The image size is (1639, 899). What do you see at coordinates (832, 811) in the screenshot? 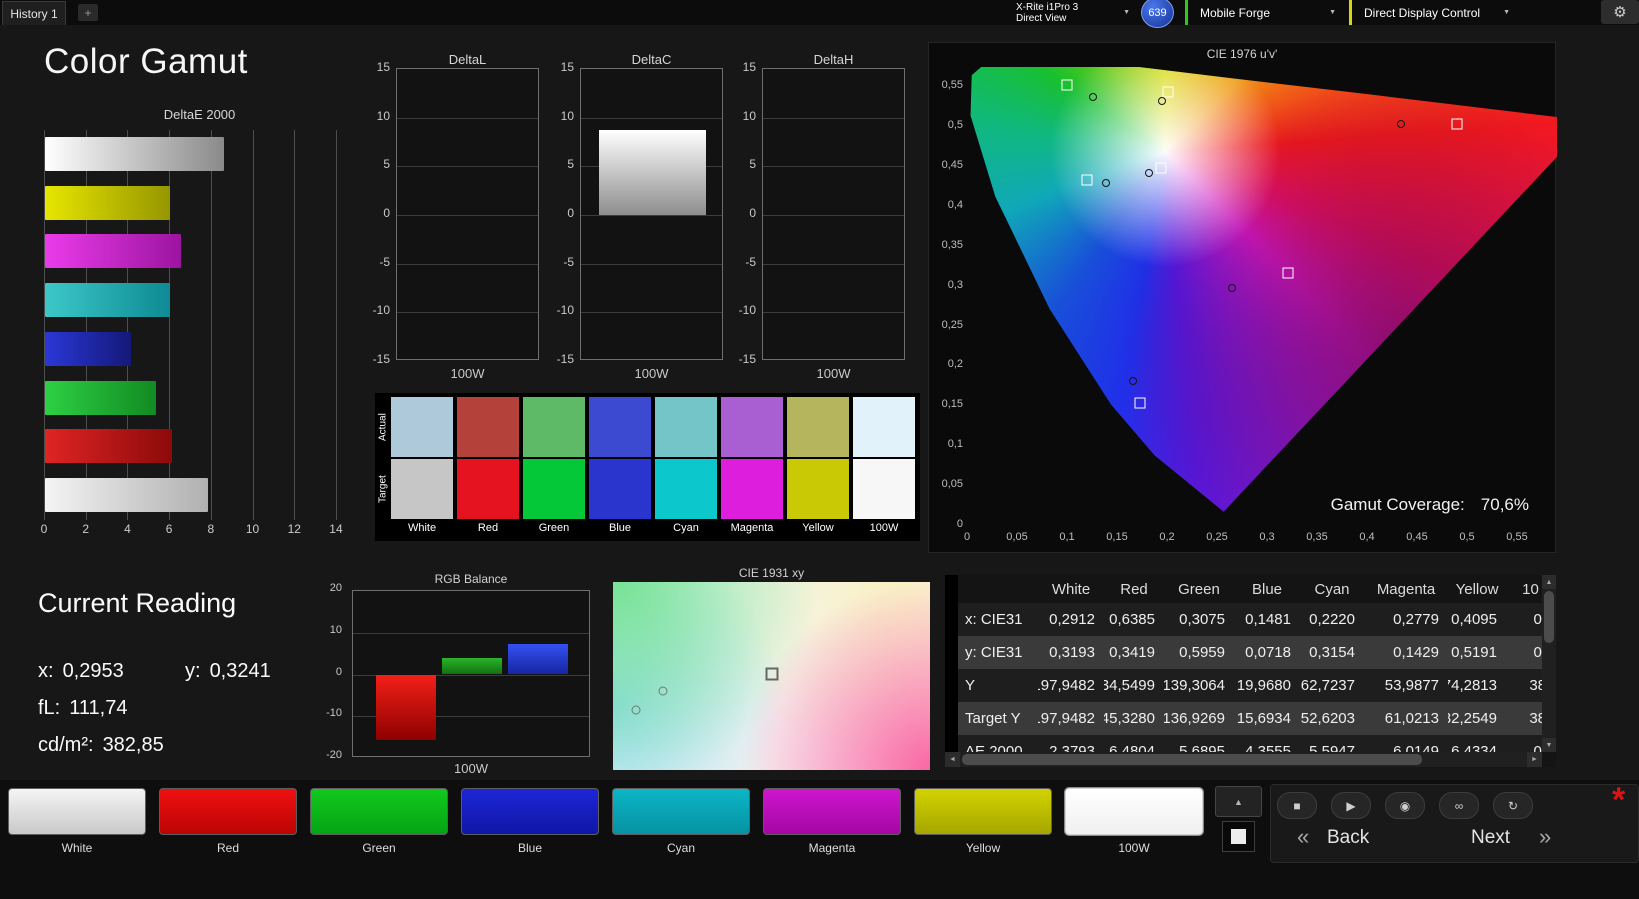
I see `pattern-button-magenta` at bounding box center [832, 811].